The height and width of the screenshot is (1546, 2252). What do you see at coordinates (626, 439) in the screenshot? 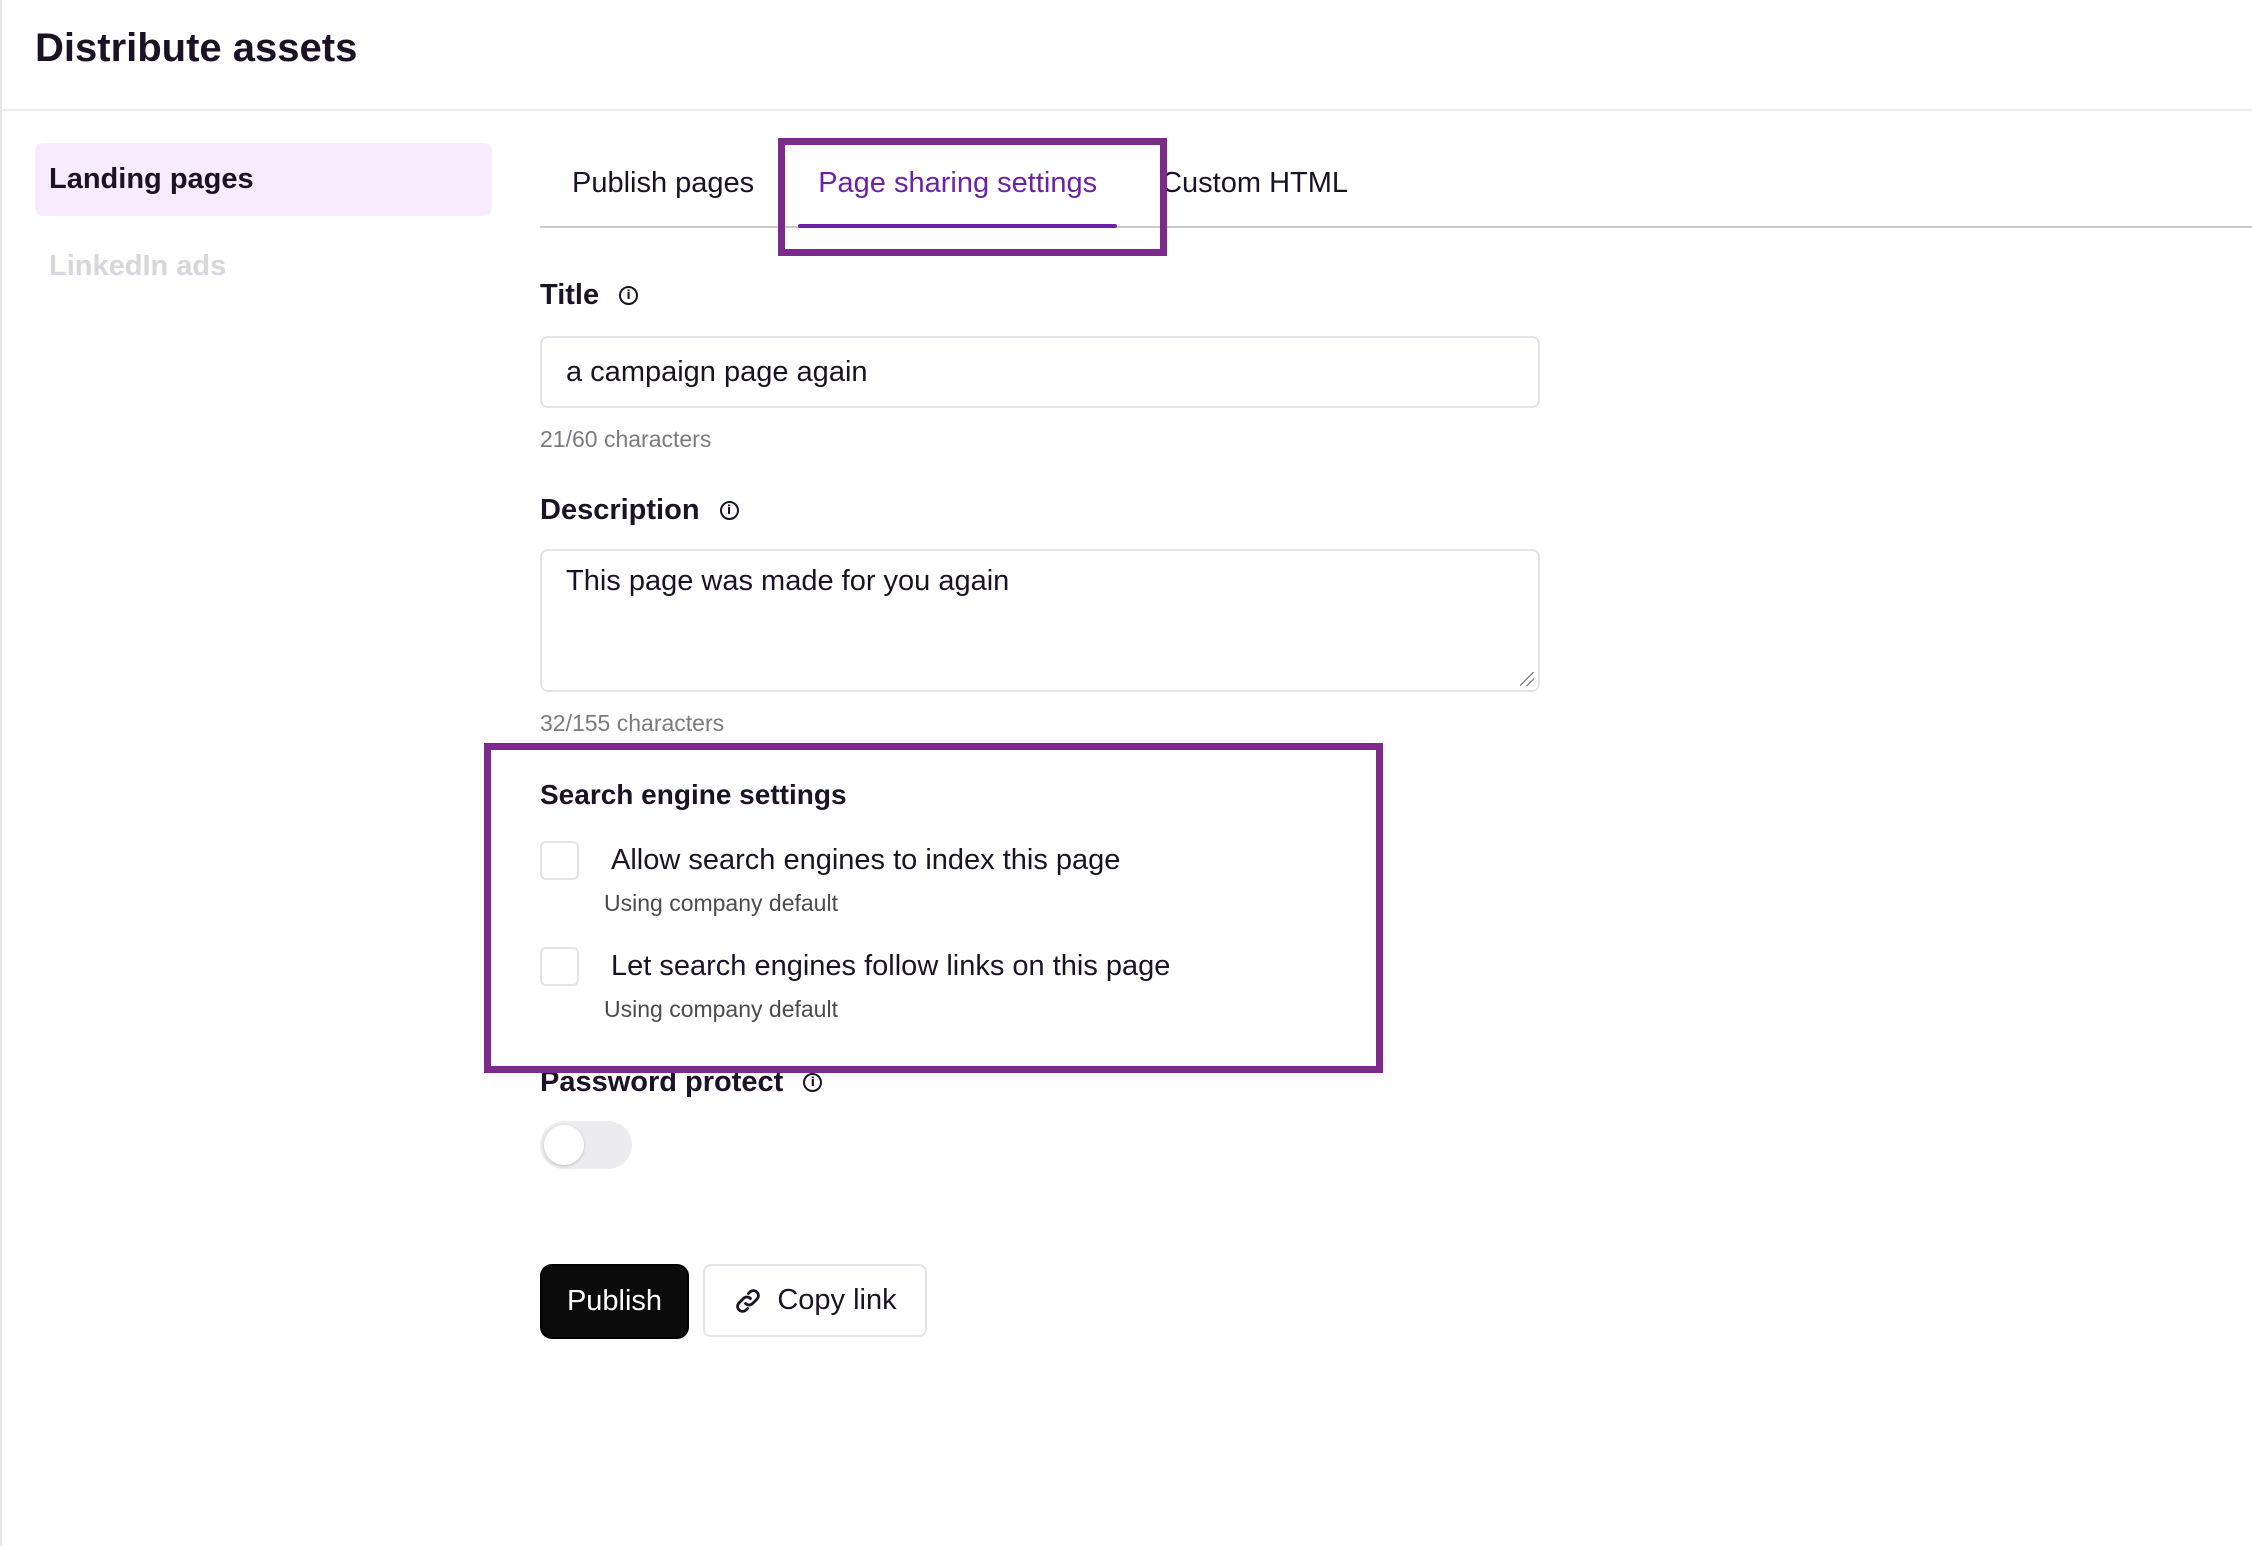
I see `title-character-count: 21/60 characters` at bounding box center [626, 439].